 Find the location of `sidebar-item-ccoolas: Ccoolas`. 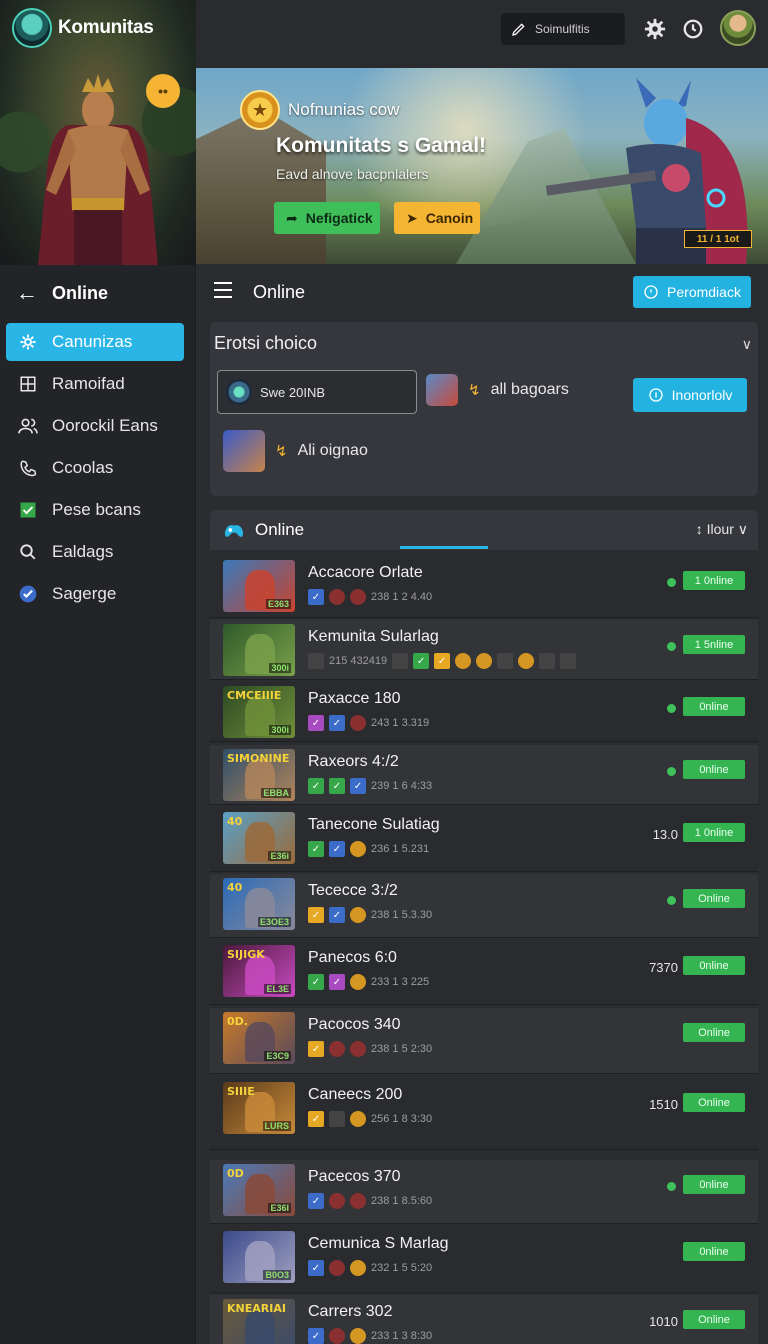

sidebar-item-ccoolas: Ccoolas is located at coordinates (95, 468).